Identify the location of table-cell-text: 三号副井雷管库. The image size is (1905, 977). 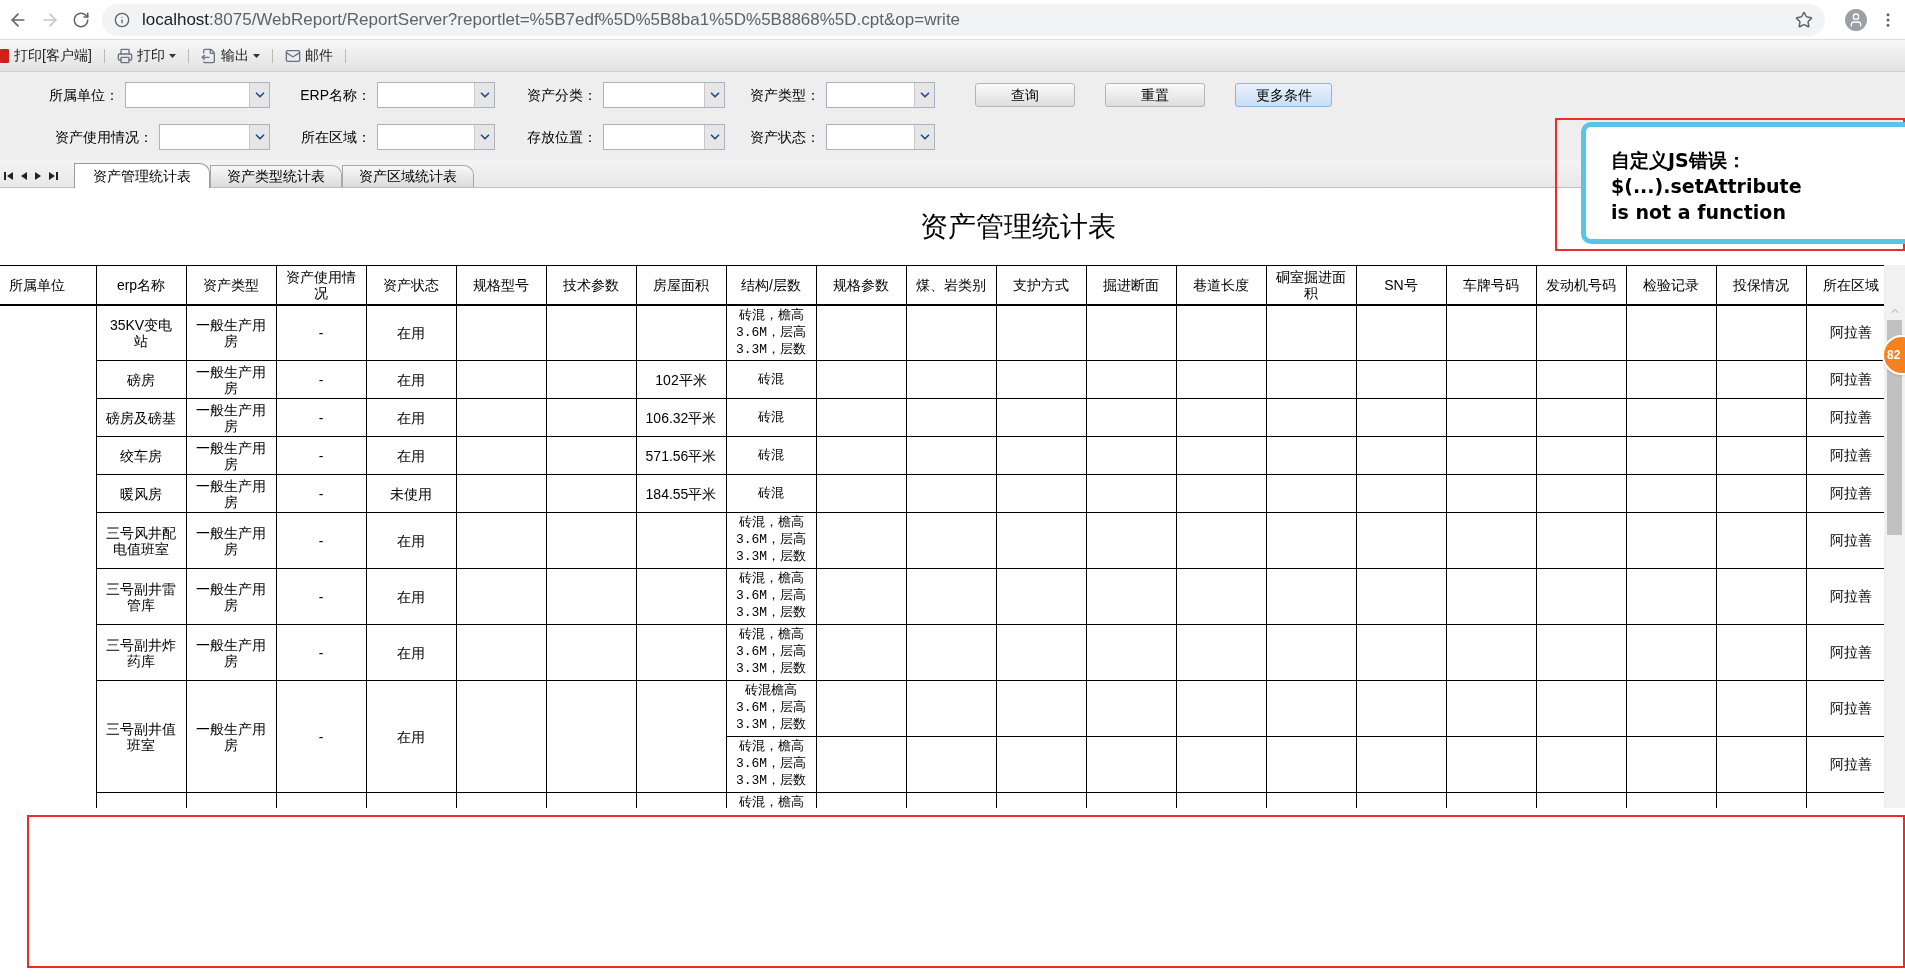
(141, 596).